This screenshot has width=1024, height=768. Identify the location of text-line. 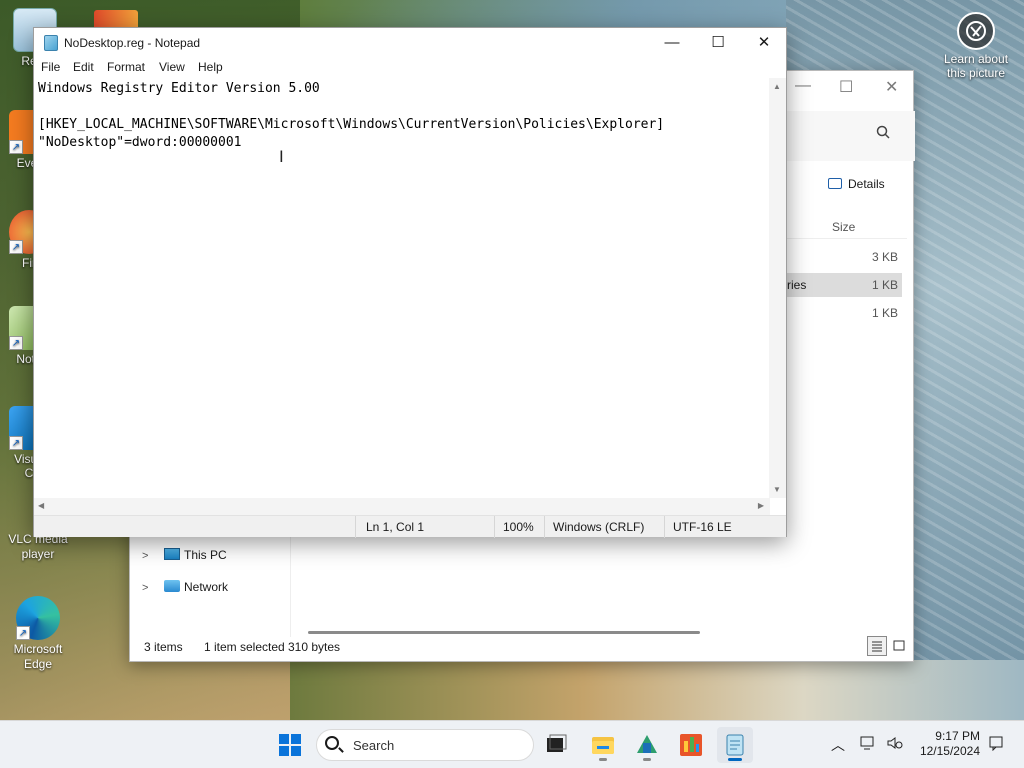
(402, 107).